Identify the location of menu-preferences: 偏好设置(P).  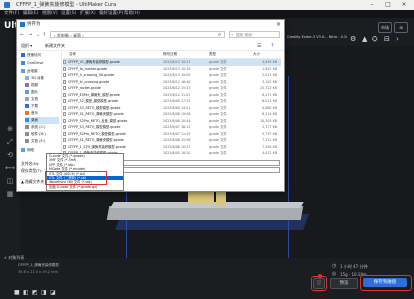
(111, 14).